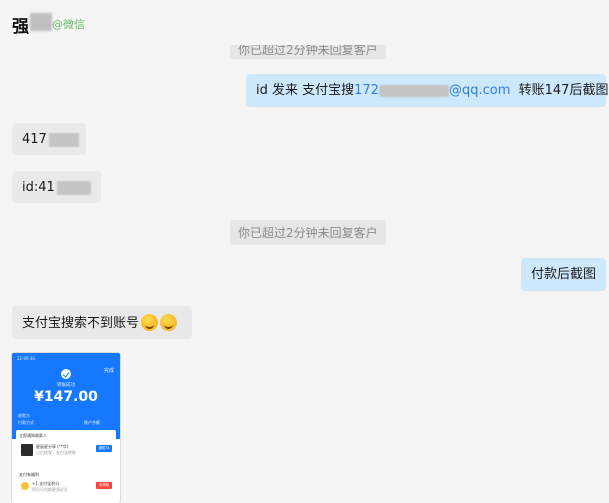 This screenshot has width=609, height=503. I want to click on chat-header: 强 @微信, so click(304, 22).